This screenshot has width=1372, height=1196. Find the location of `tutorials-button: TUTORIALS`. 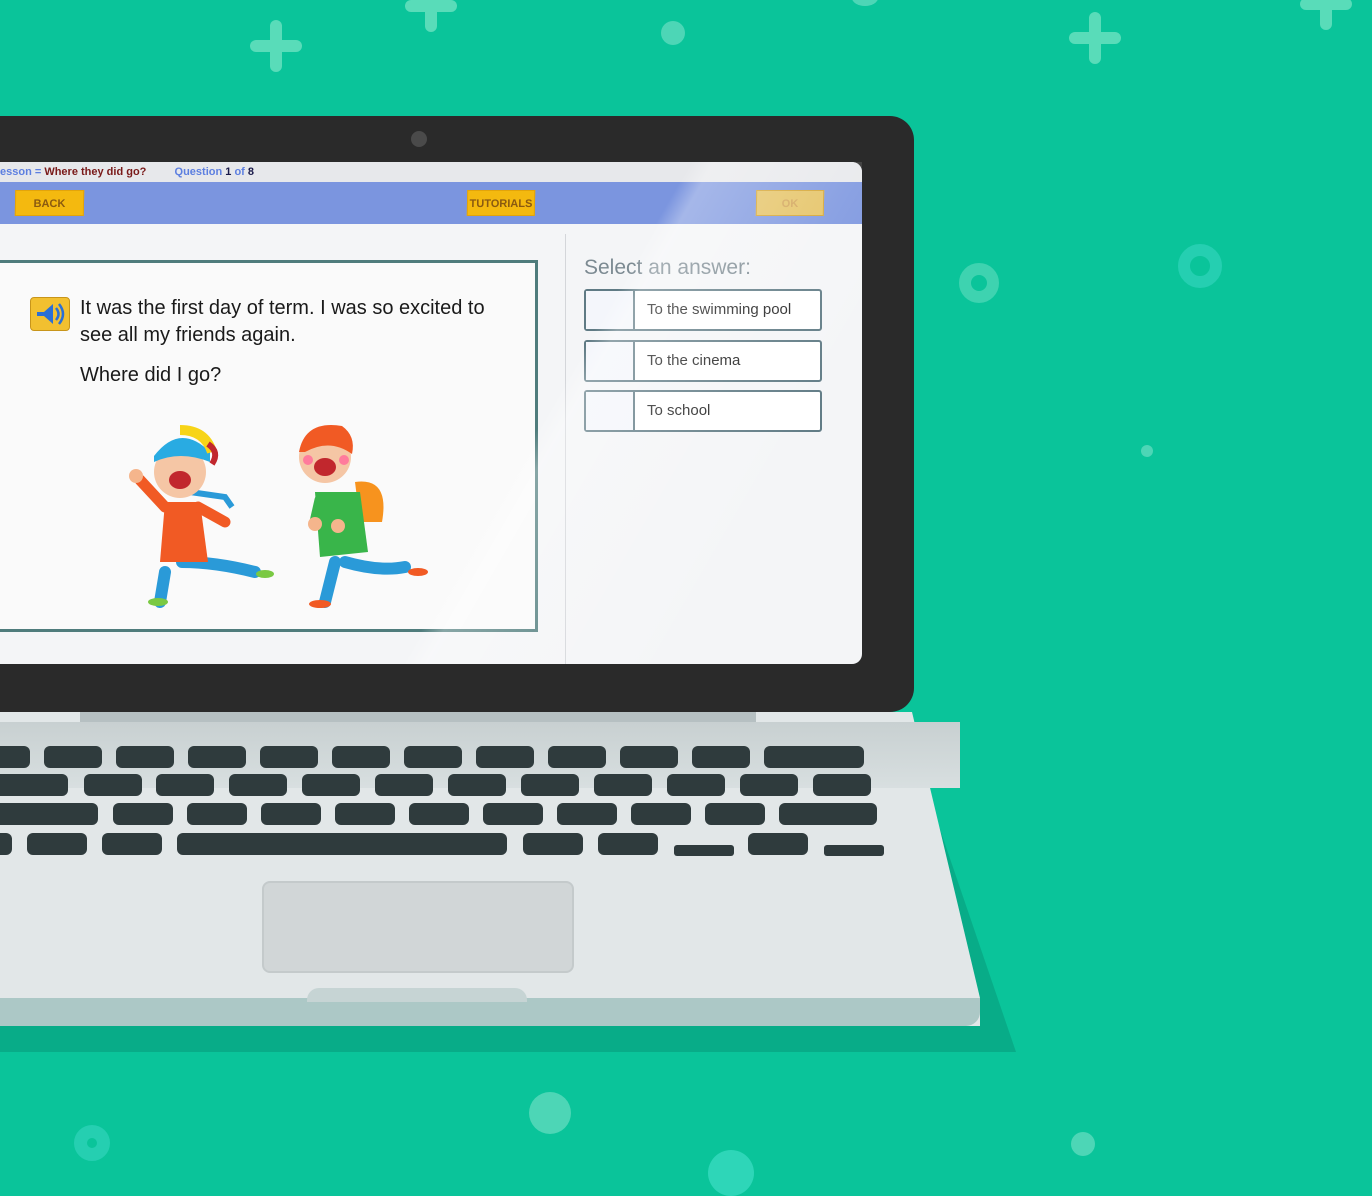

tutorials-button: TUTORIALS is located at coordinates (501, 203).